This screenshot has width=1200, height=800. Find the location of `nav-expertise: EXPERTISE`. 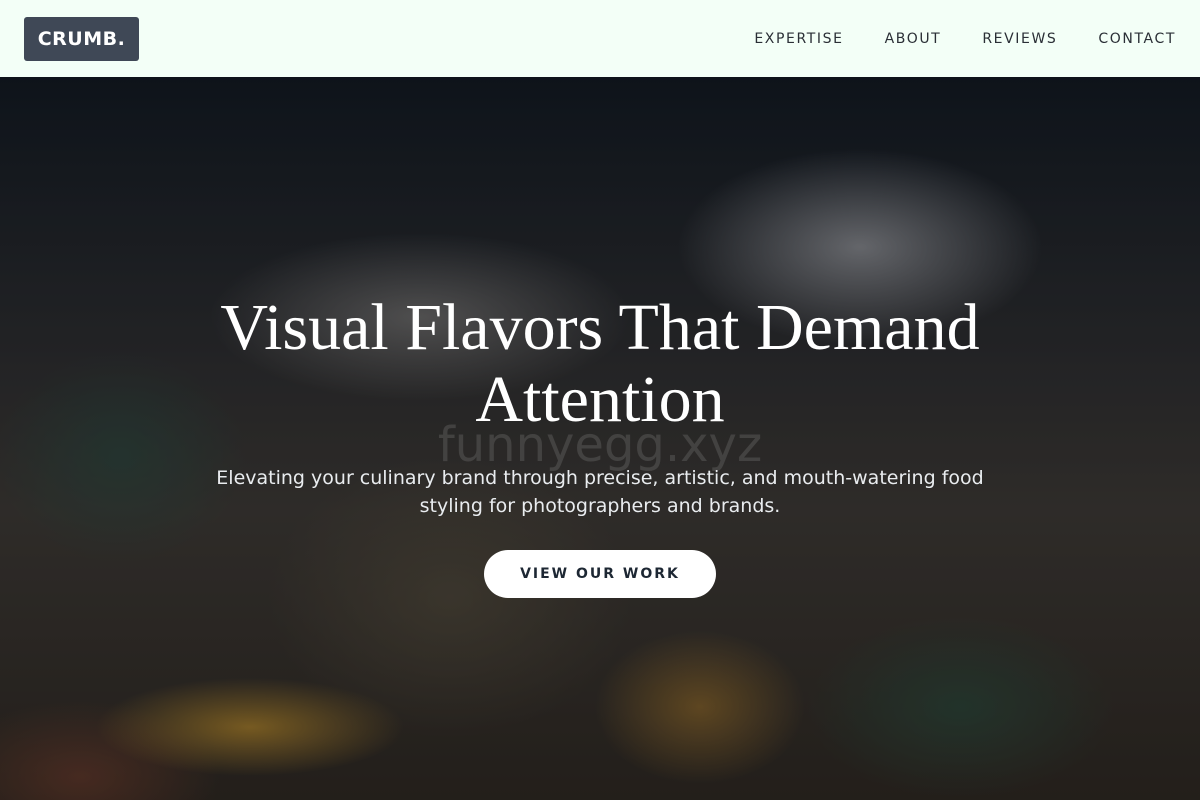

nav-expertise: EXPERTISE is located at coordinates (798, 39).